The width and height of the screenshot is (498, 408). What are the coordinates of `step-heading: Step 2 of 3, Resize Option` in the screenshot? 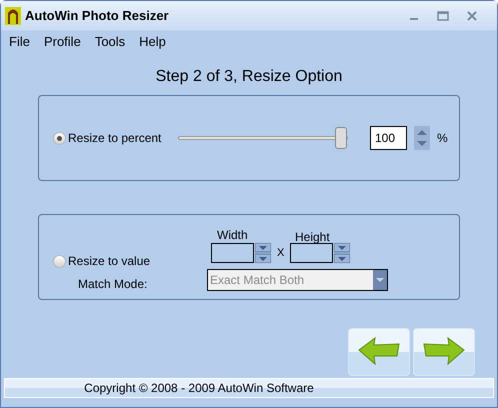 It's located at (249, 77).